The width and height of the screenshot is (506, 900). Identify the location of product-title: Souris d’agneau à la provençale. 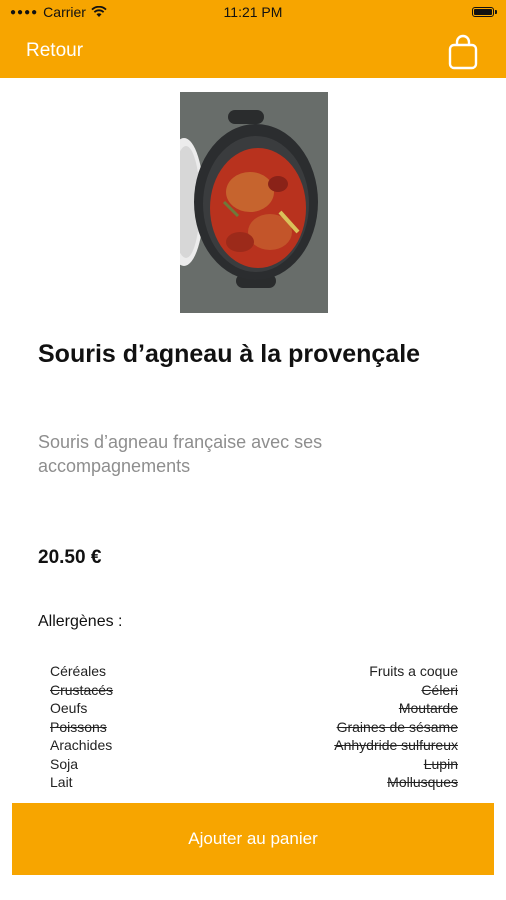
(229, 354).